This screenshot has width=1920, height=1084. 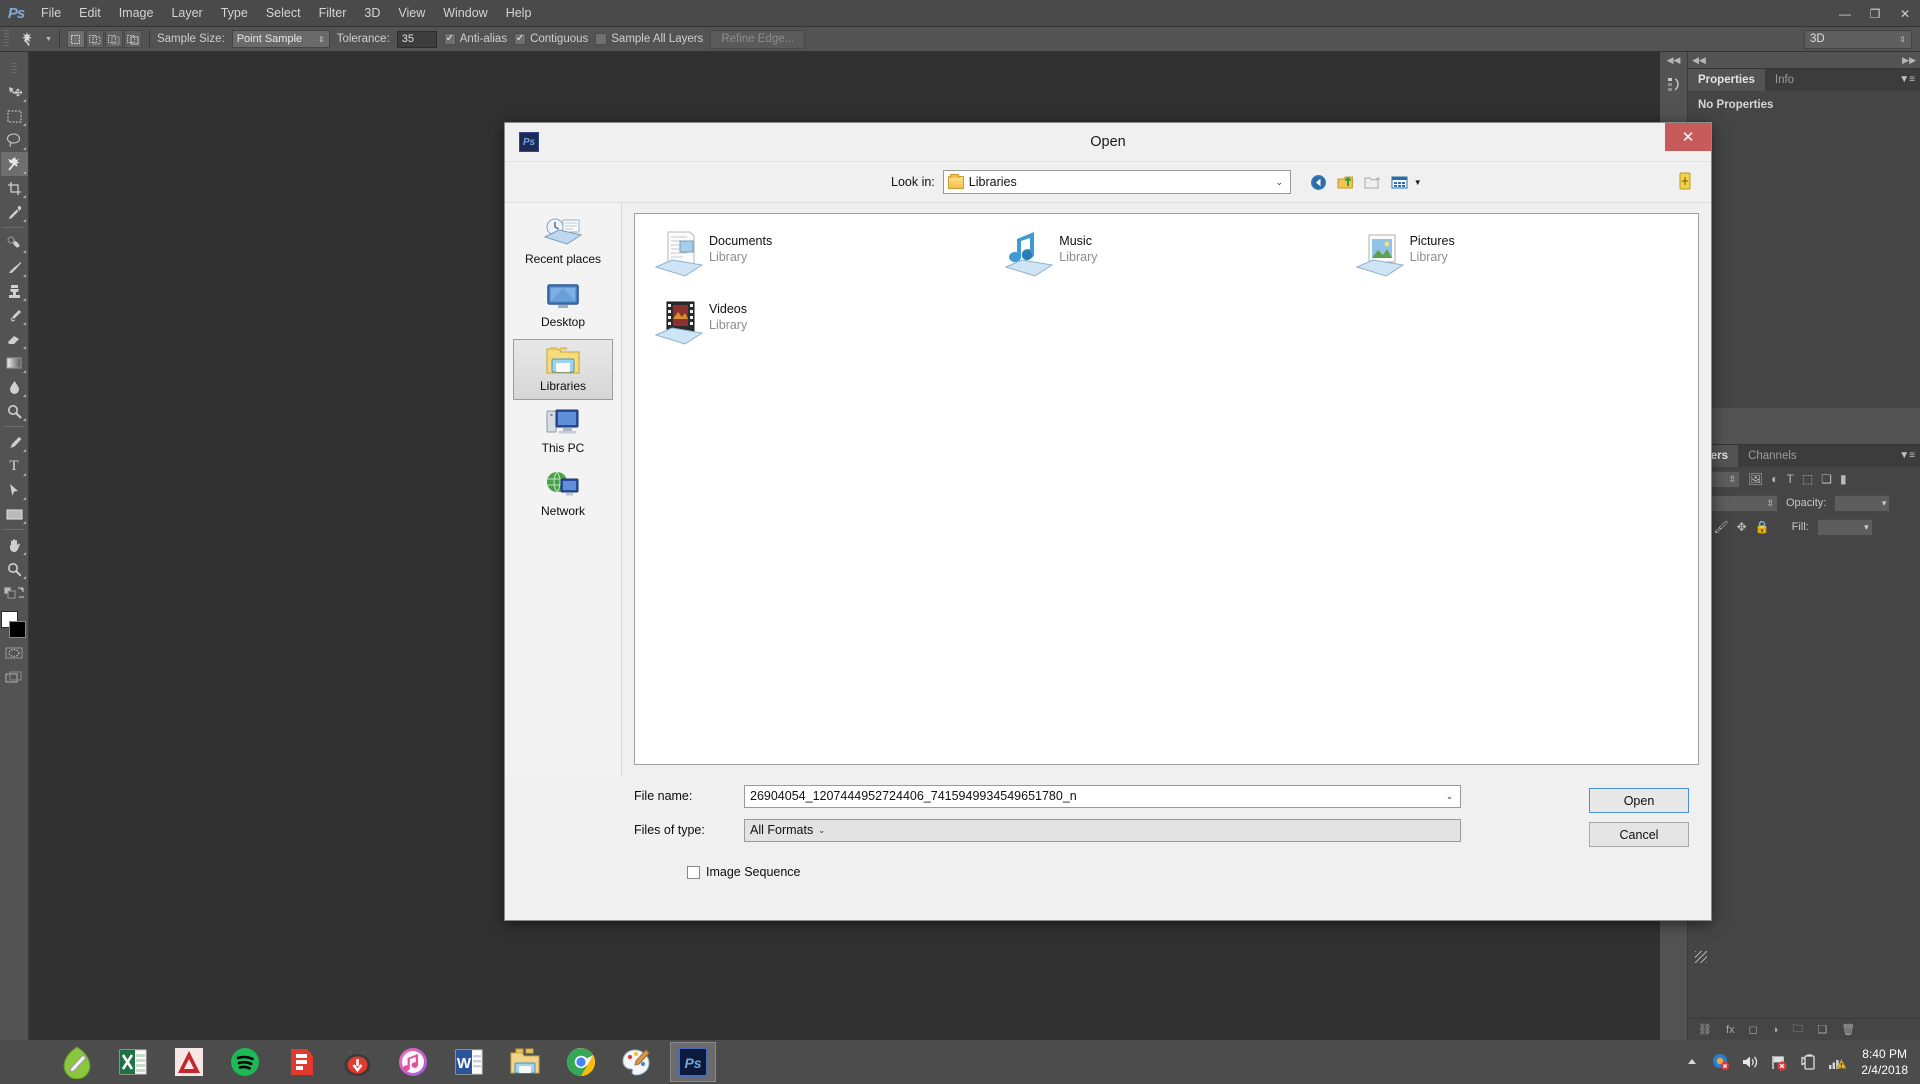 What do you see at coordinates (1862, 503) in the screenshot?
I see `opacity-input: ▾` at bounding box center [1862, 503].